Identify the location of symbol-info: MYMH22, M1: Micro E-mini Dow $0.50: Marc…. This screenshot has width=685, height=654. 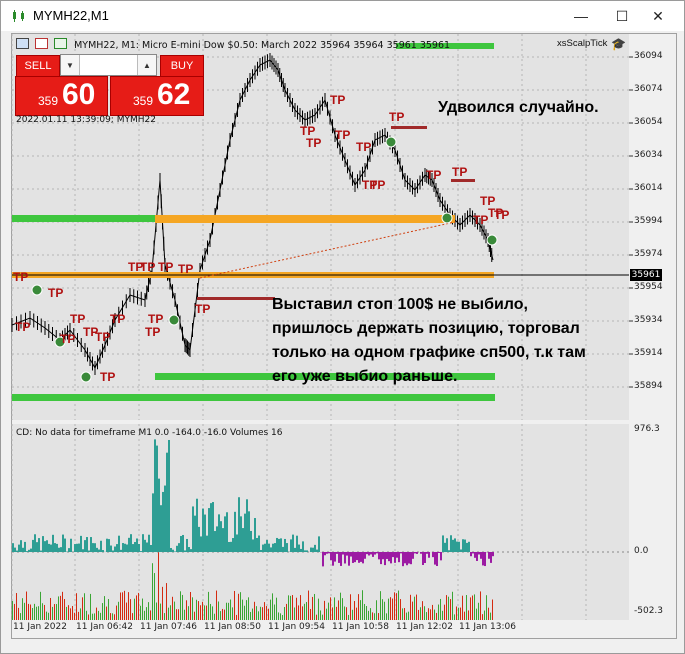
(233, 44).